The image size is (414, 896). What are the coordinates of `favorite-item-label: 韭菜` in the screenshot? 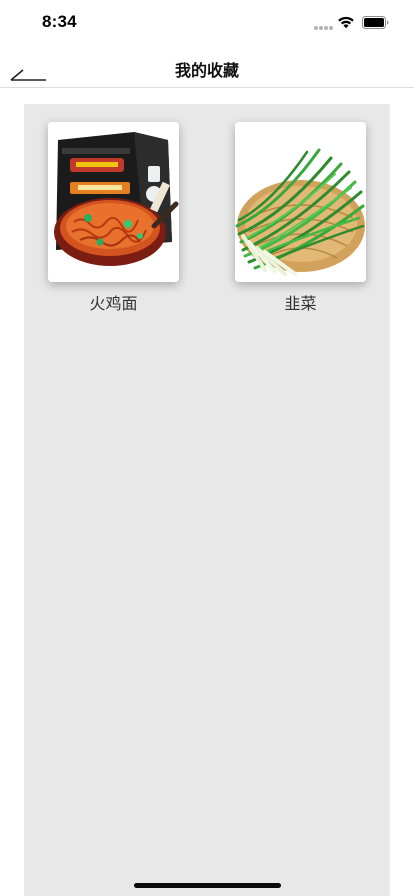 It's located at (300, 303).